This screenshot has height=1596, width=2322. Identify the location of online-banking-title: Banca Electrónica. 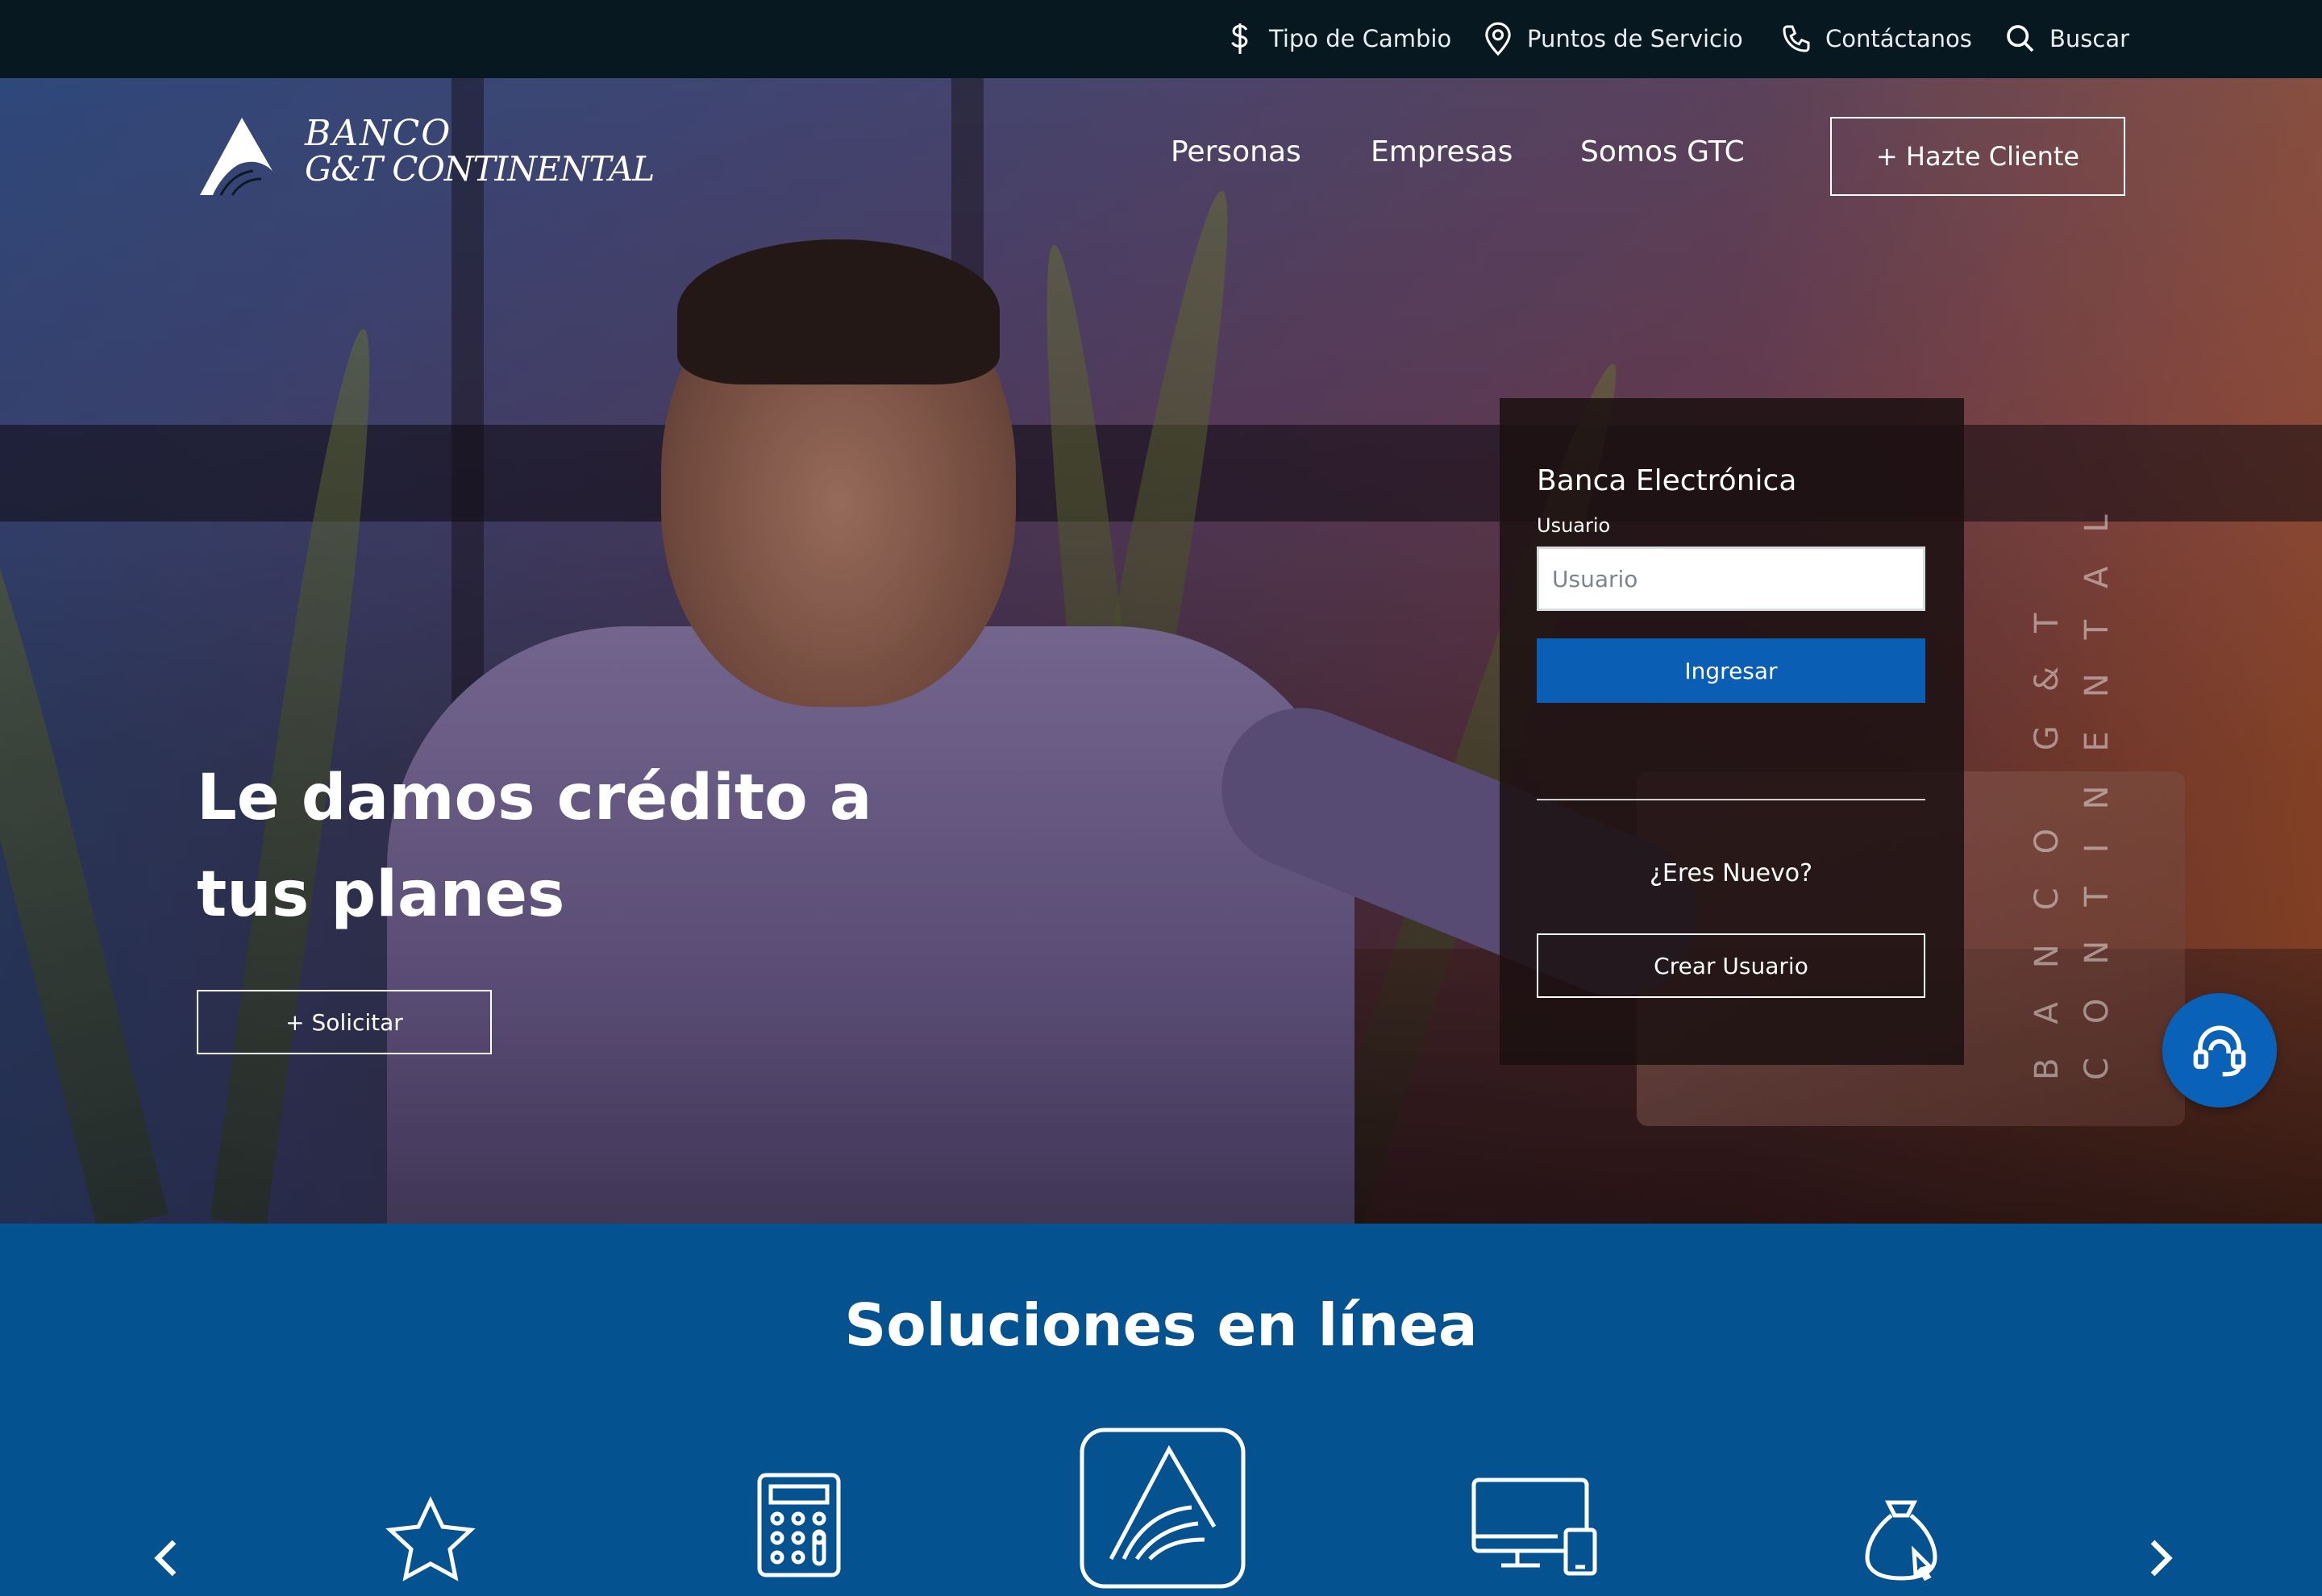
(1667, 480).